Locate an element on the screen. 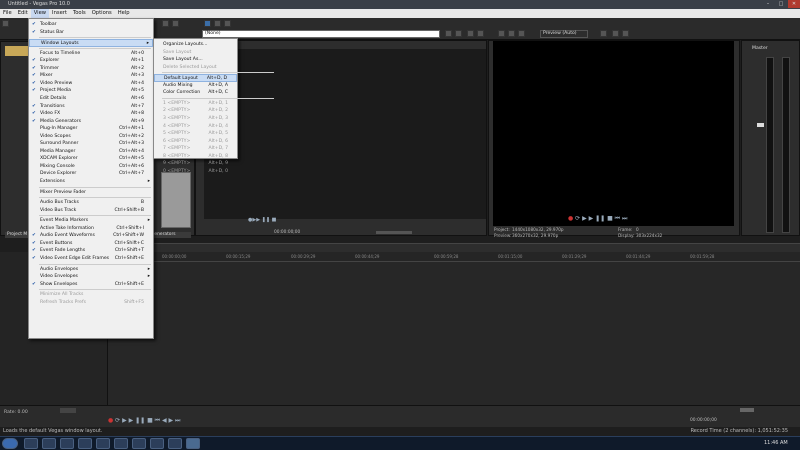 Image resolution: width=800 pixels, height=450 pixels. ruler-label: 00:00:59;28 is located at coordinates (446, 256).